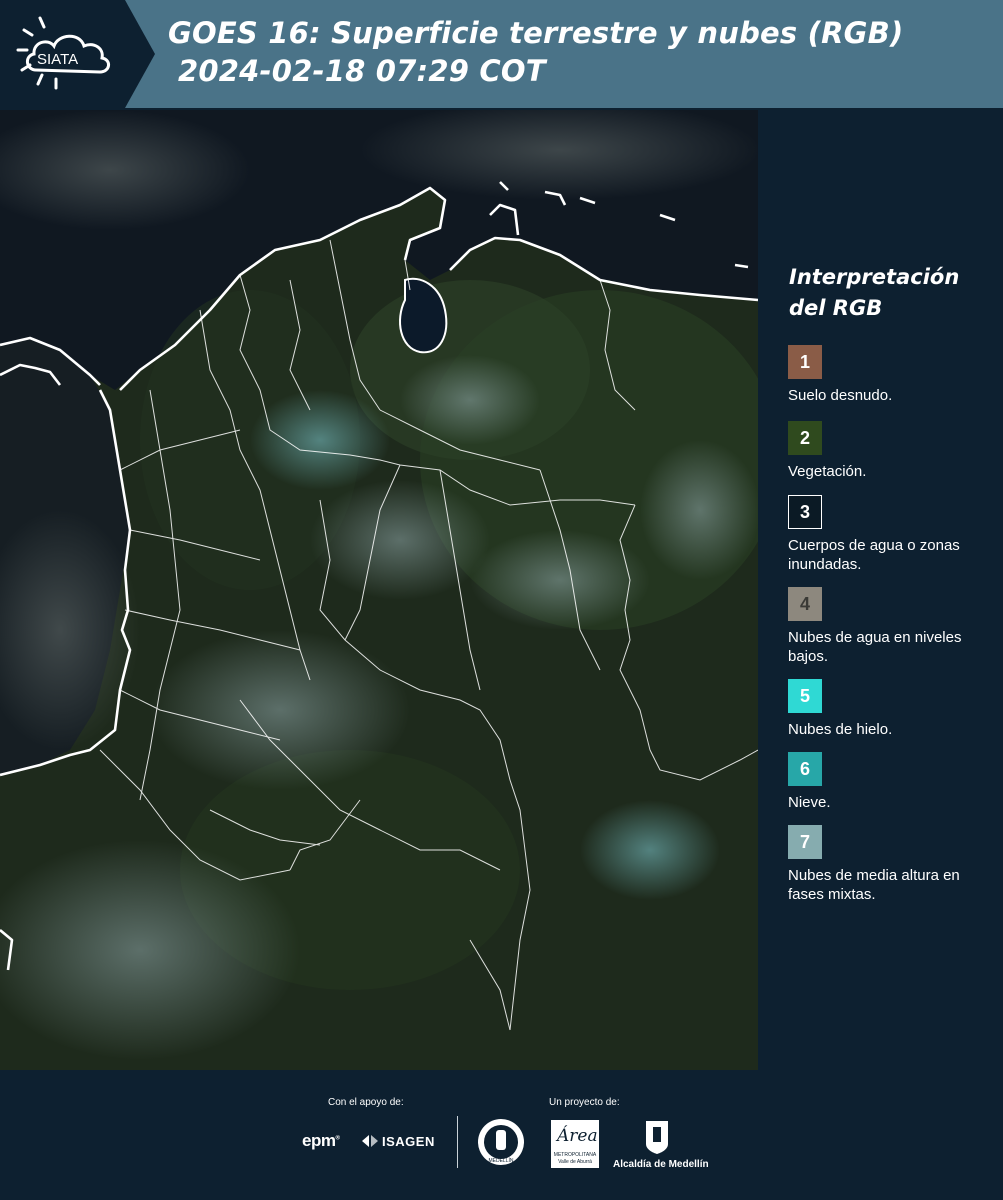 The height and width of the screenshot is (1200, 1003). I want to click on legend-item-low-water-clouds: 4 Nubes de agua en niveles bajos., so click(883, 626).